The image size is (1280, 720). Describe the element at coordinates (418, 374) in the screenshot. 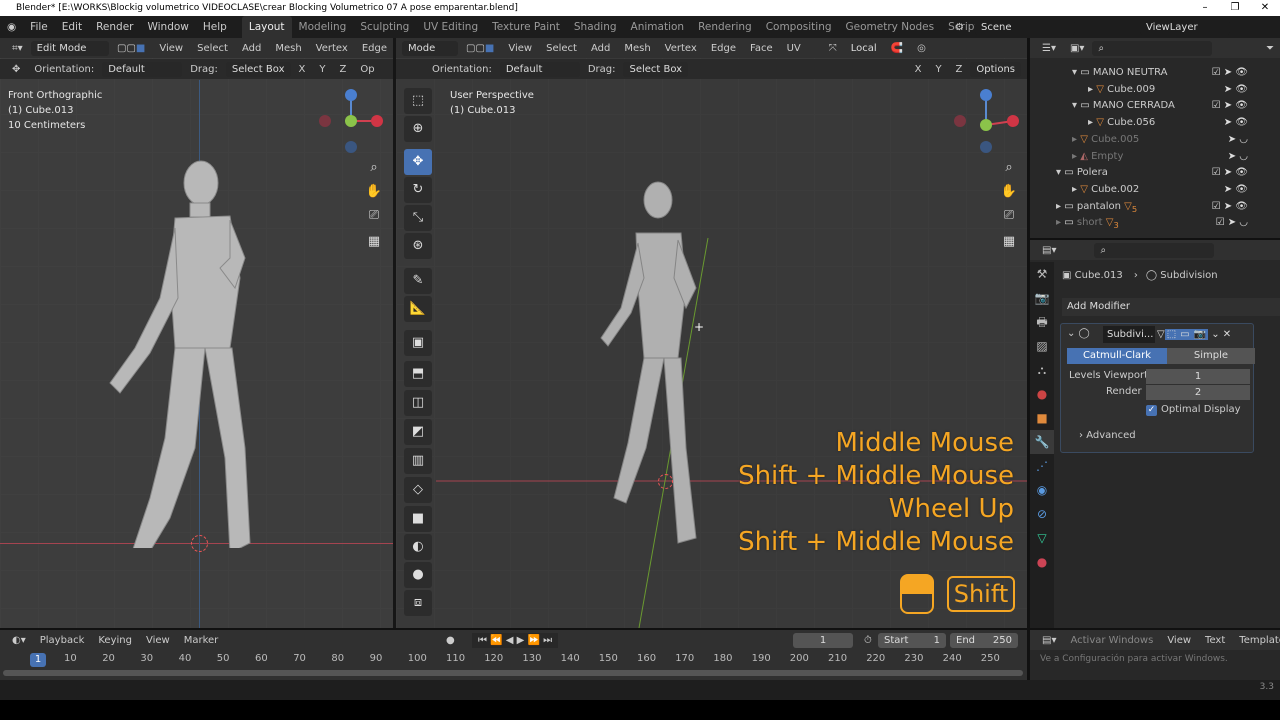

I see `extrude-tool-icon: ⬒` at that location.